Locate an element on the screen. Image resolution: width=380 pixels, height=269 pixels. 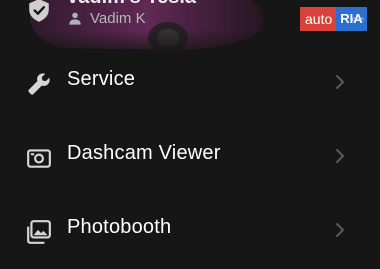
wrench-icon is located at coordinates (39, 84).